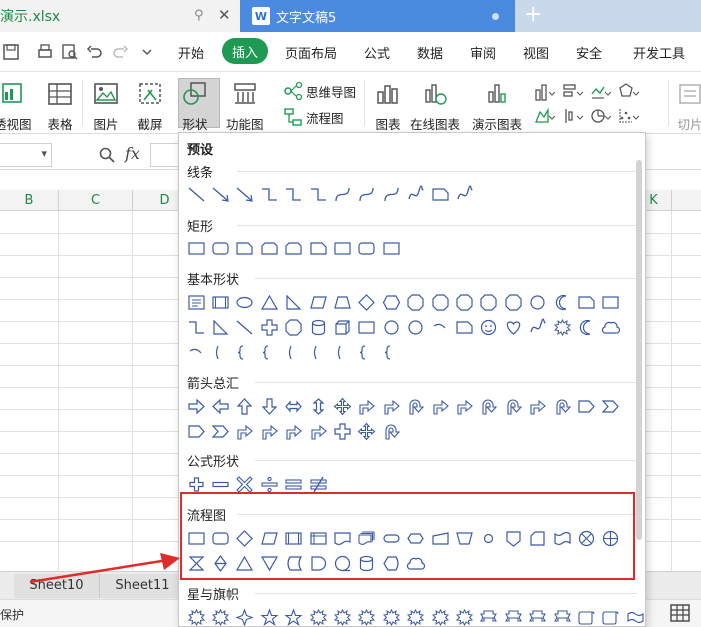  What do you see at coordinates (629, 116) in the screenshot?
I see `scatter-chart-icon` at bounding box center [629, 116].